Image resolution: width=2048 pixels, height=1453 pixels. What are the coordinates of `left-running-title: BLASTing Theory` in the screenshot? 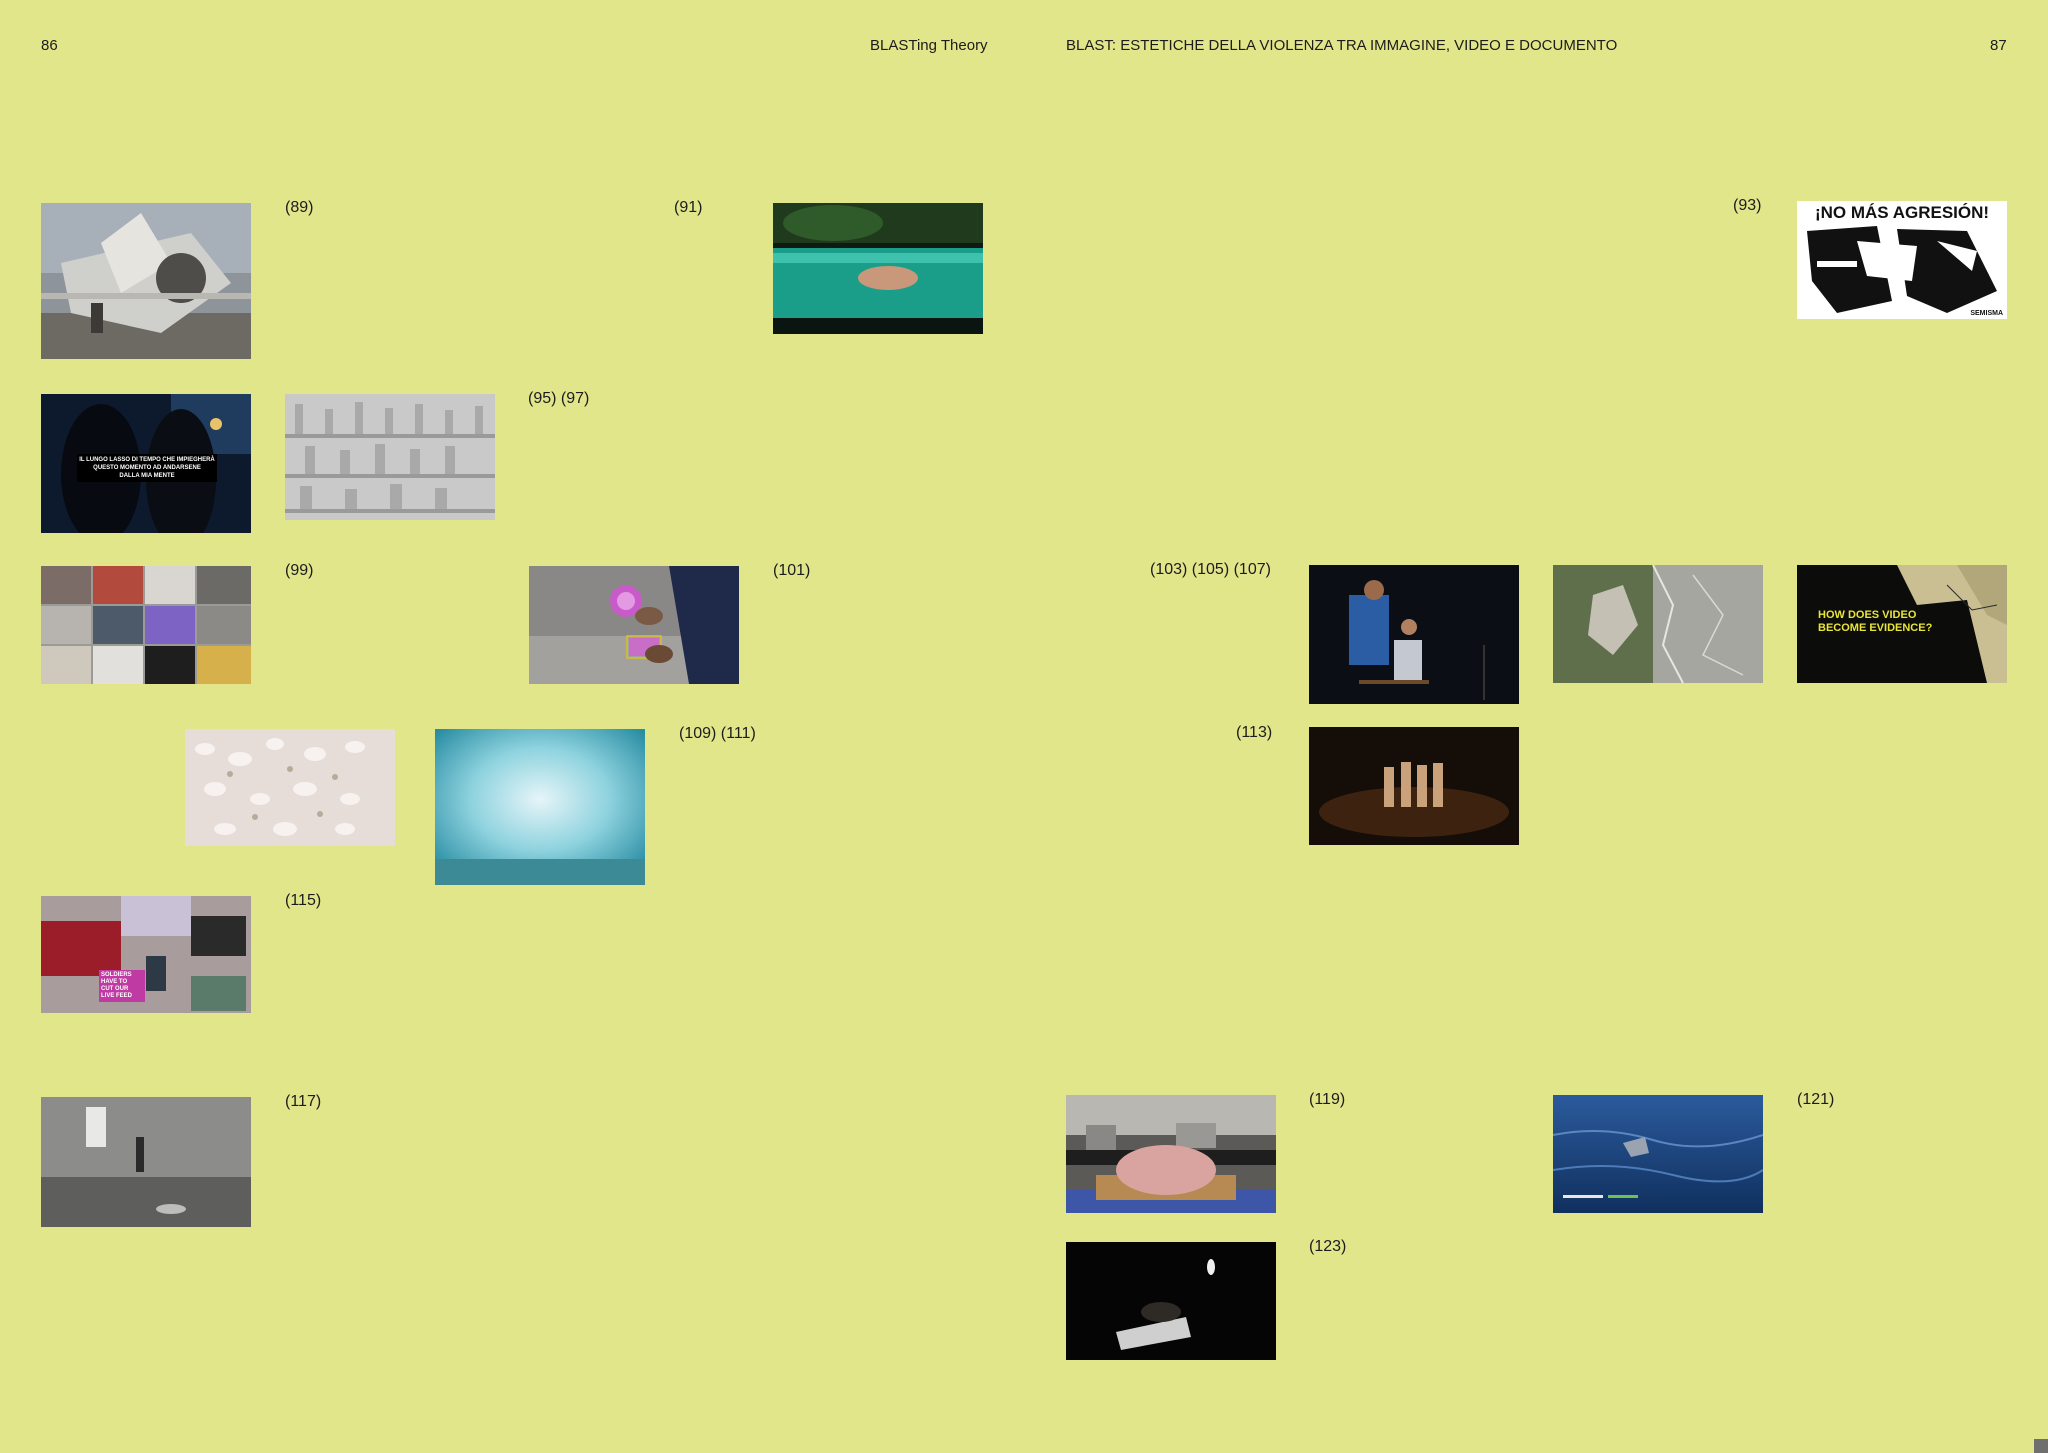 It's located at (929, 45).